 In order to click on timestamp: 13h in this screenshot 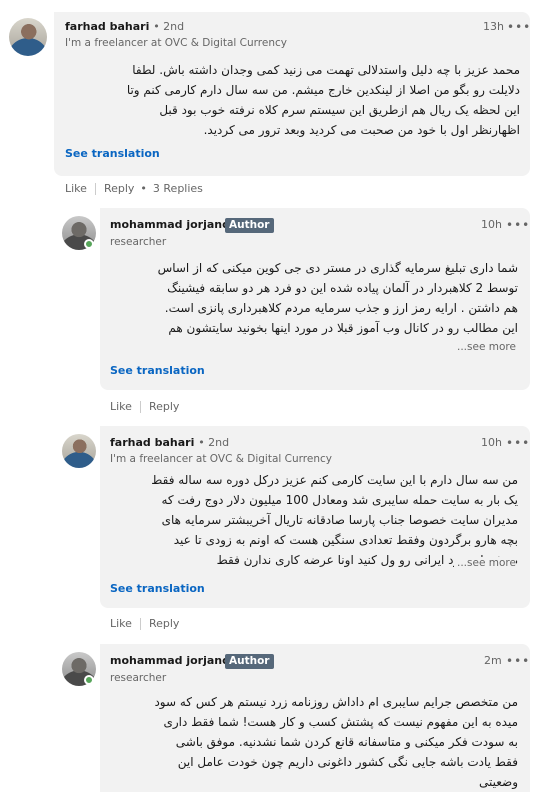, I will do `click(493, 26)`.